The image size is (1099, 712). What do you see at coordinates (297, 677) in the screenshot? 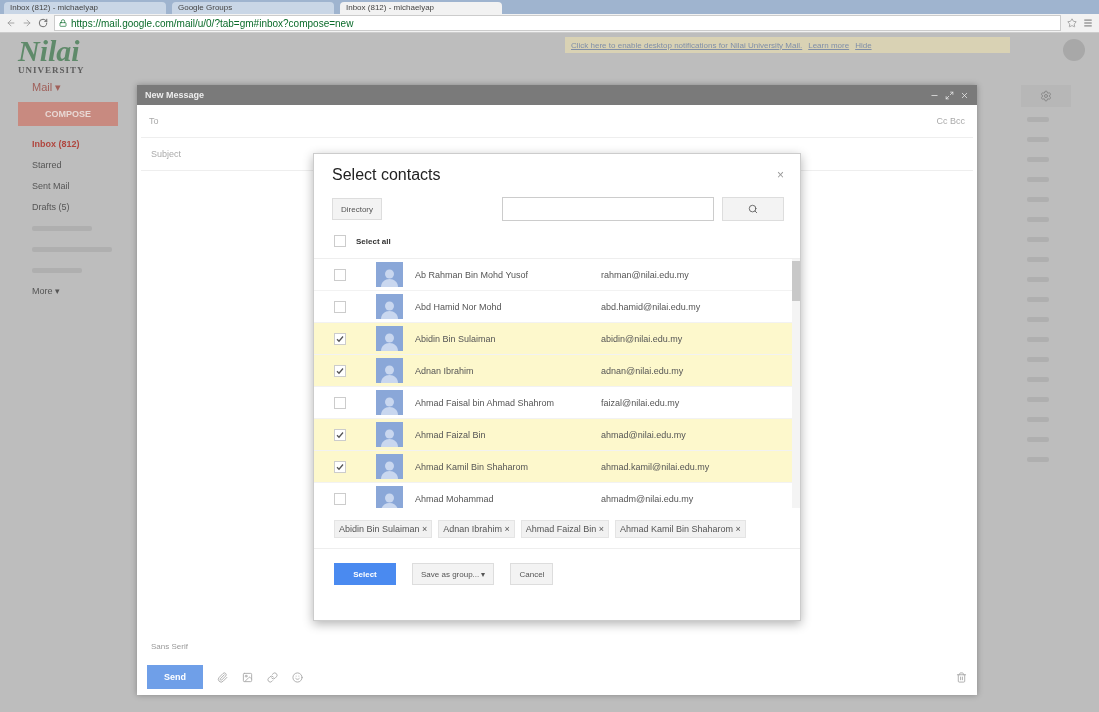
I see `smiley-icon` at bounding box center [297, 677].